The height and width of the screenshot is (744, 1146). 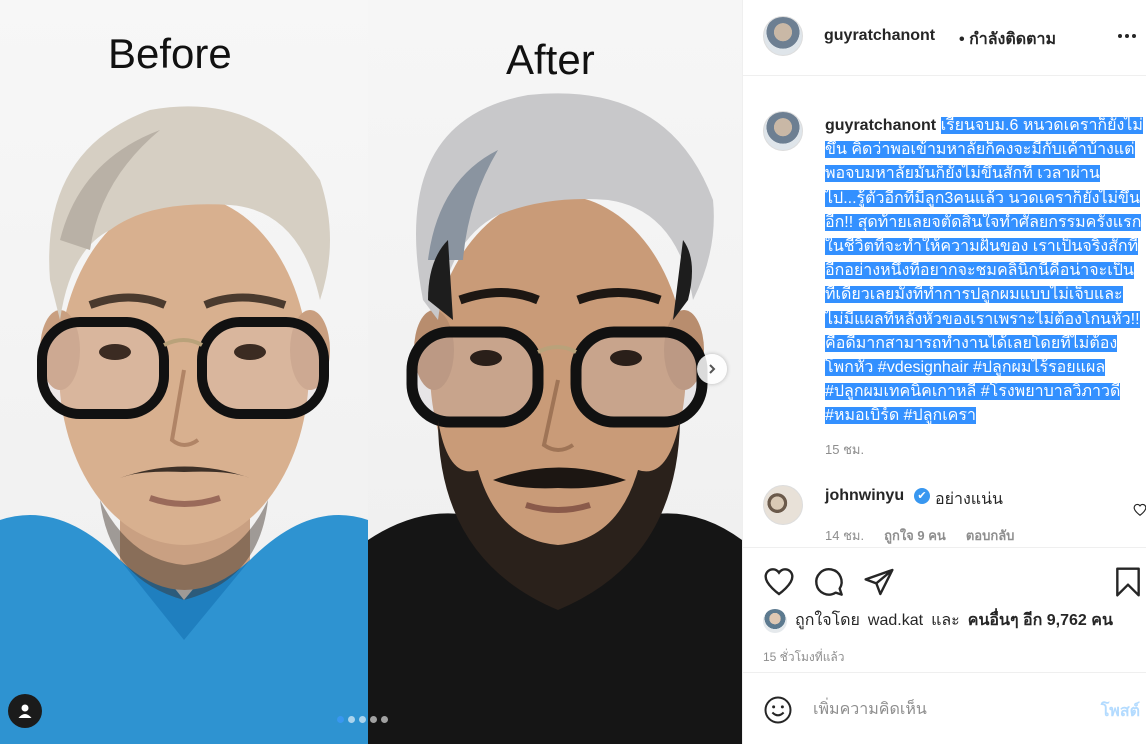 I want to click on verified-badge-icon: ✔, so click(x=922, y=496).